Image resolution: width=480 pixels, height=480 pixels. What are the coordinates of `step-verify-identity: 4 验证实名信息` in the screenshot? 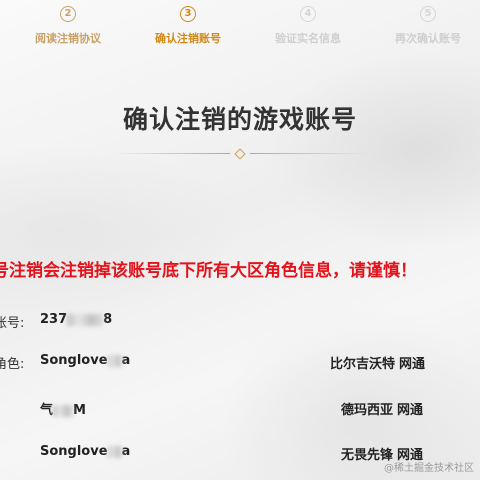 It's located at (308, 26).